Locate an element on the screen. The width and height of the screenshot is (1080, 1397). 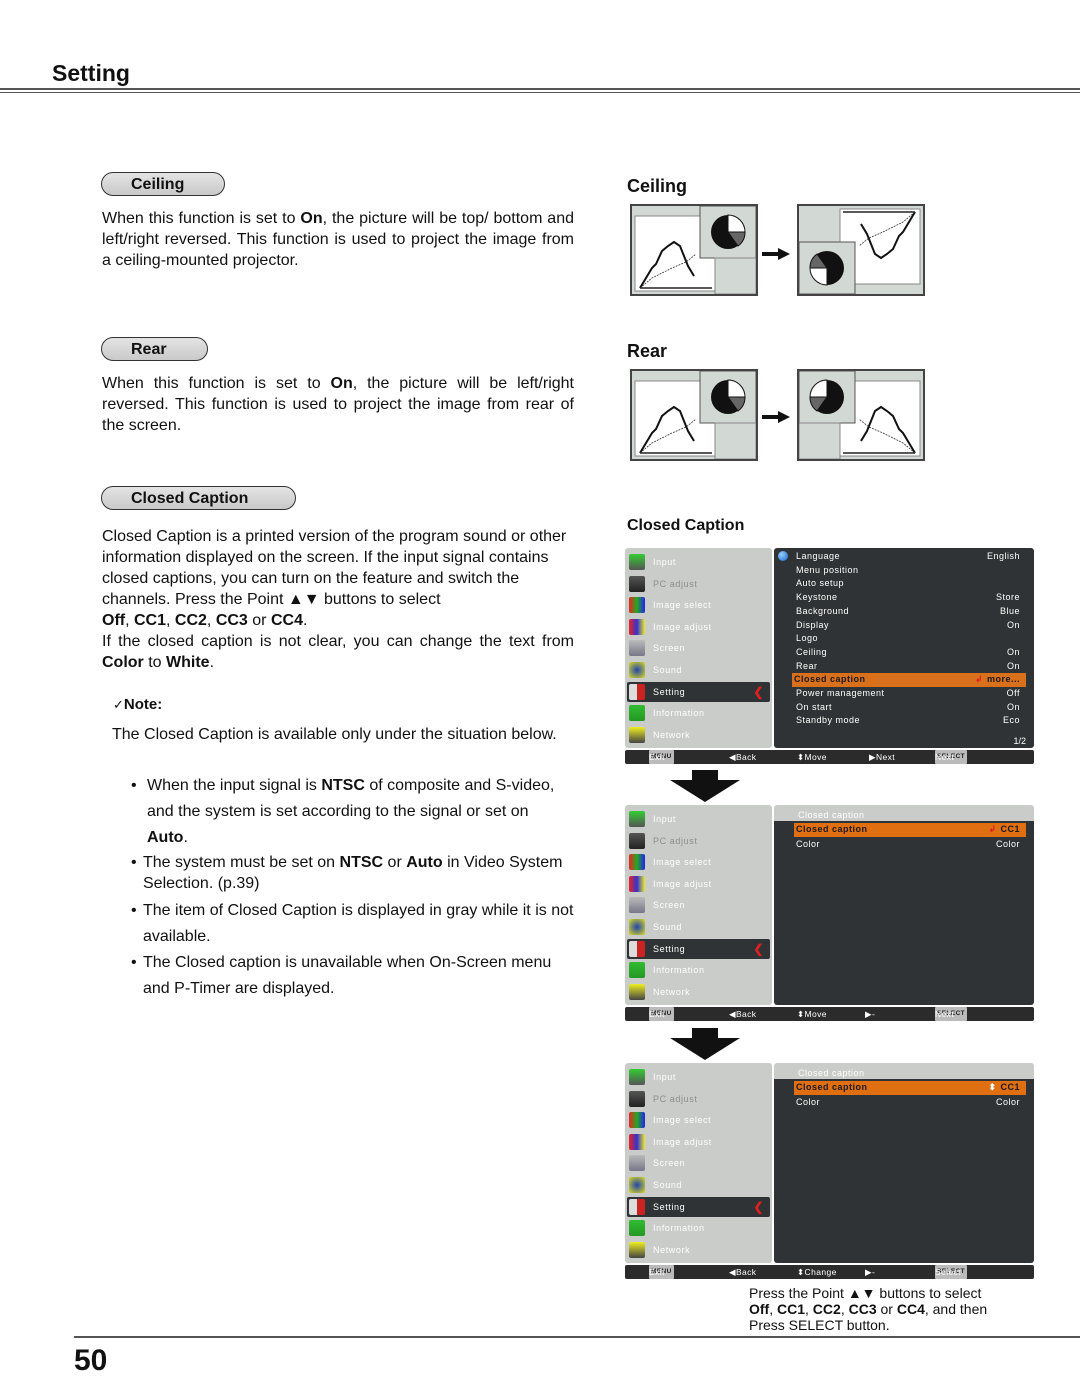
osd-row-value: English is located at coordinates (1003, 557).